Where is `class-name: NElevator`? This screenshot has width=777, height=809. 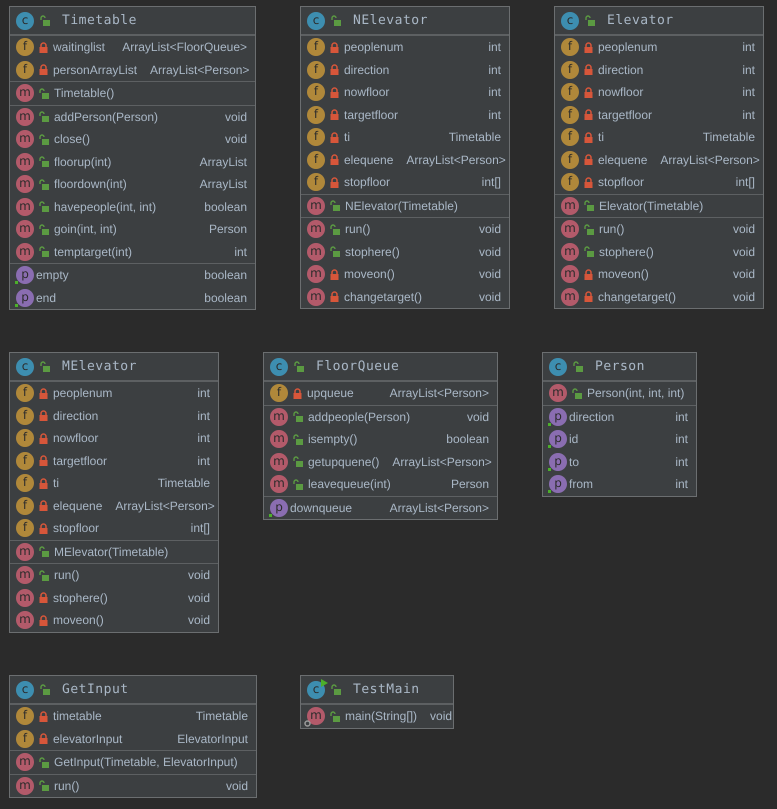 class-name: NElevator is located at coordinates (390, 20).